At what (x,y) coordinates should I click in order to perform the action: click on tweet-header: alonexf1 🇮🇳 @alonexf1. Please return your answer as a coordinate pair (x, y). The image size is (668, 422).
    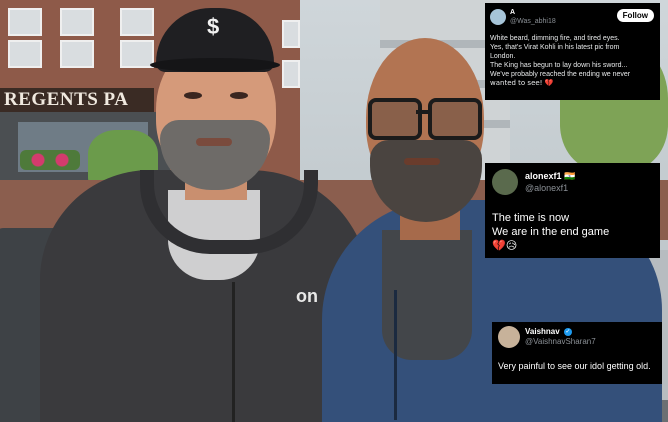
    Looking at the image, I should click on (533, 182).